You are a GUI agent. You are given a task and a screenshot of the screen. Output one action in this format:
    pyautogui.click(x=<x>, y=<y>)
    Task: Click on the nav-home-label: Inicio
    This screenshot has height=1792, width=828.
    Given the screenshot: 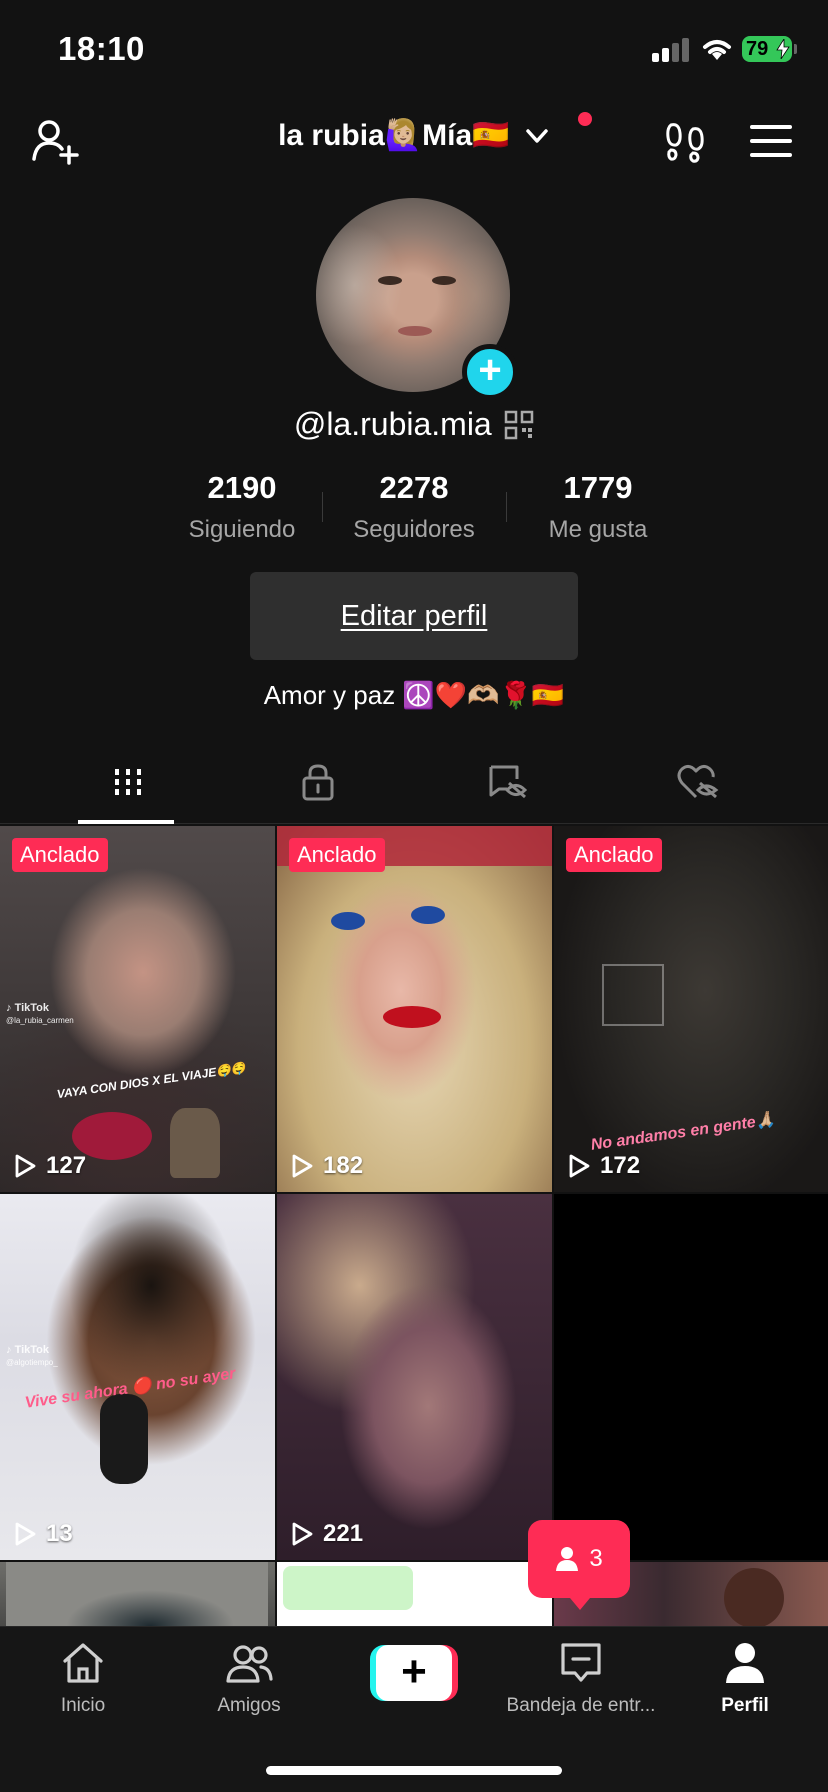 What is the action you would take?
    pyautogui.click(x=83, y=1705)
    